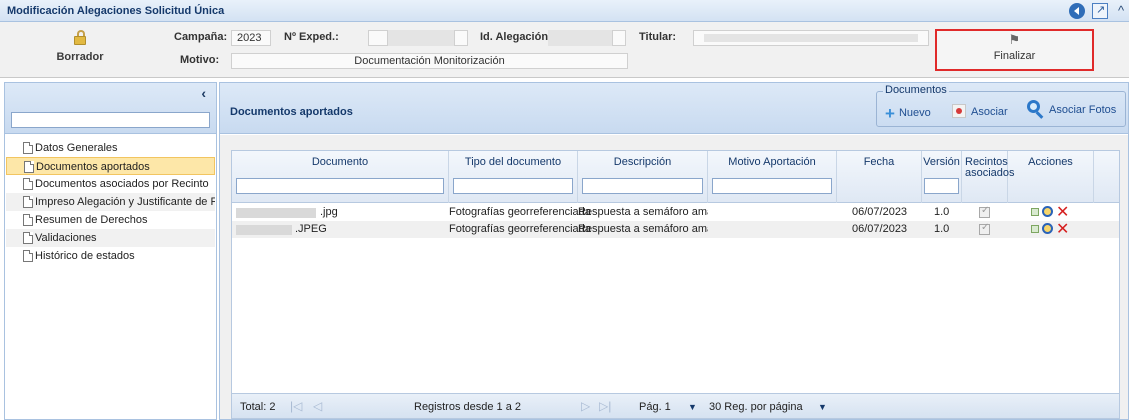 Image resolution: width=1129 pixels, height=420 pixels. What do you see at coordinates (1100, 11) in the screenshot?
I see `open-external-icon` at bounding box center [1100, 11].